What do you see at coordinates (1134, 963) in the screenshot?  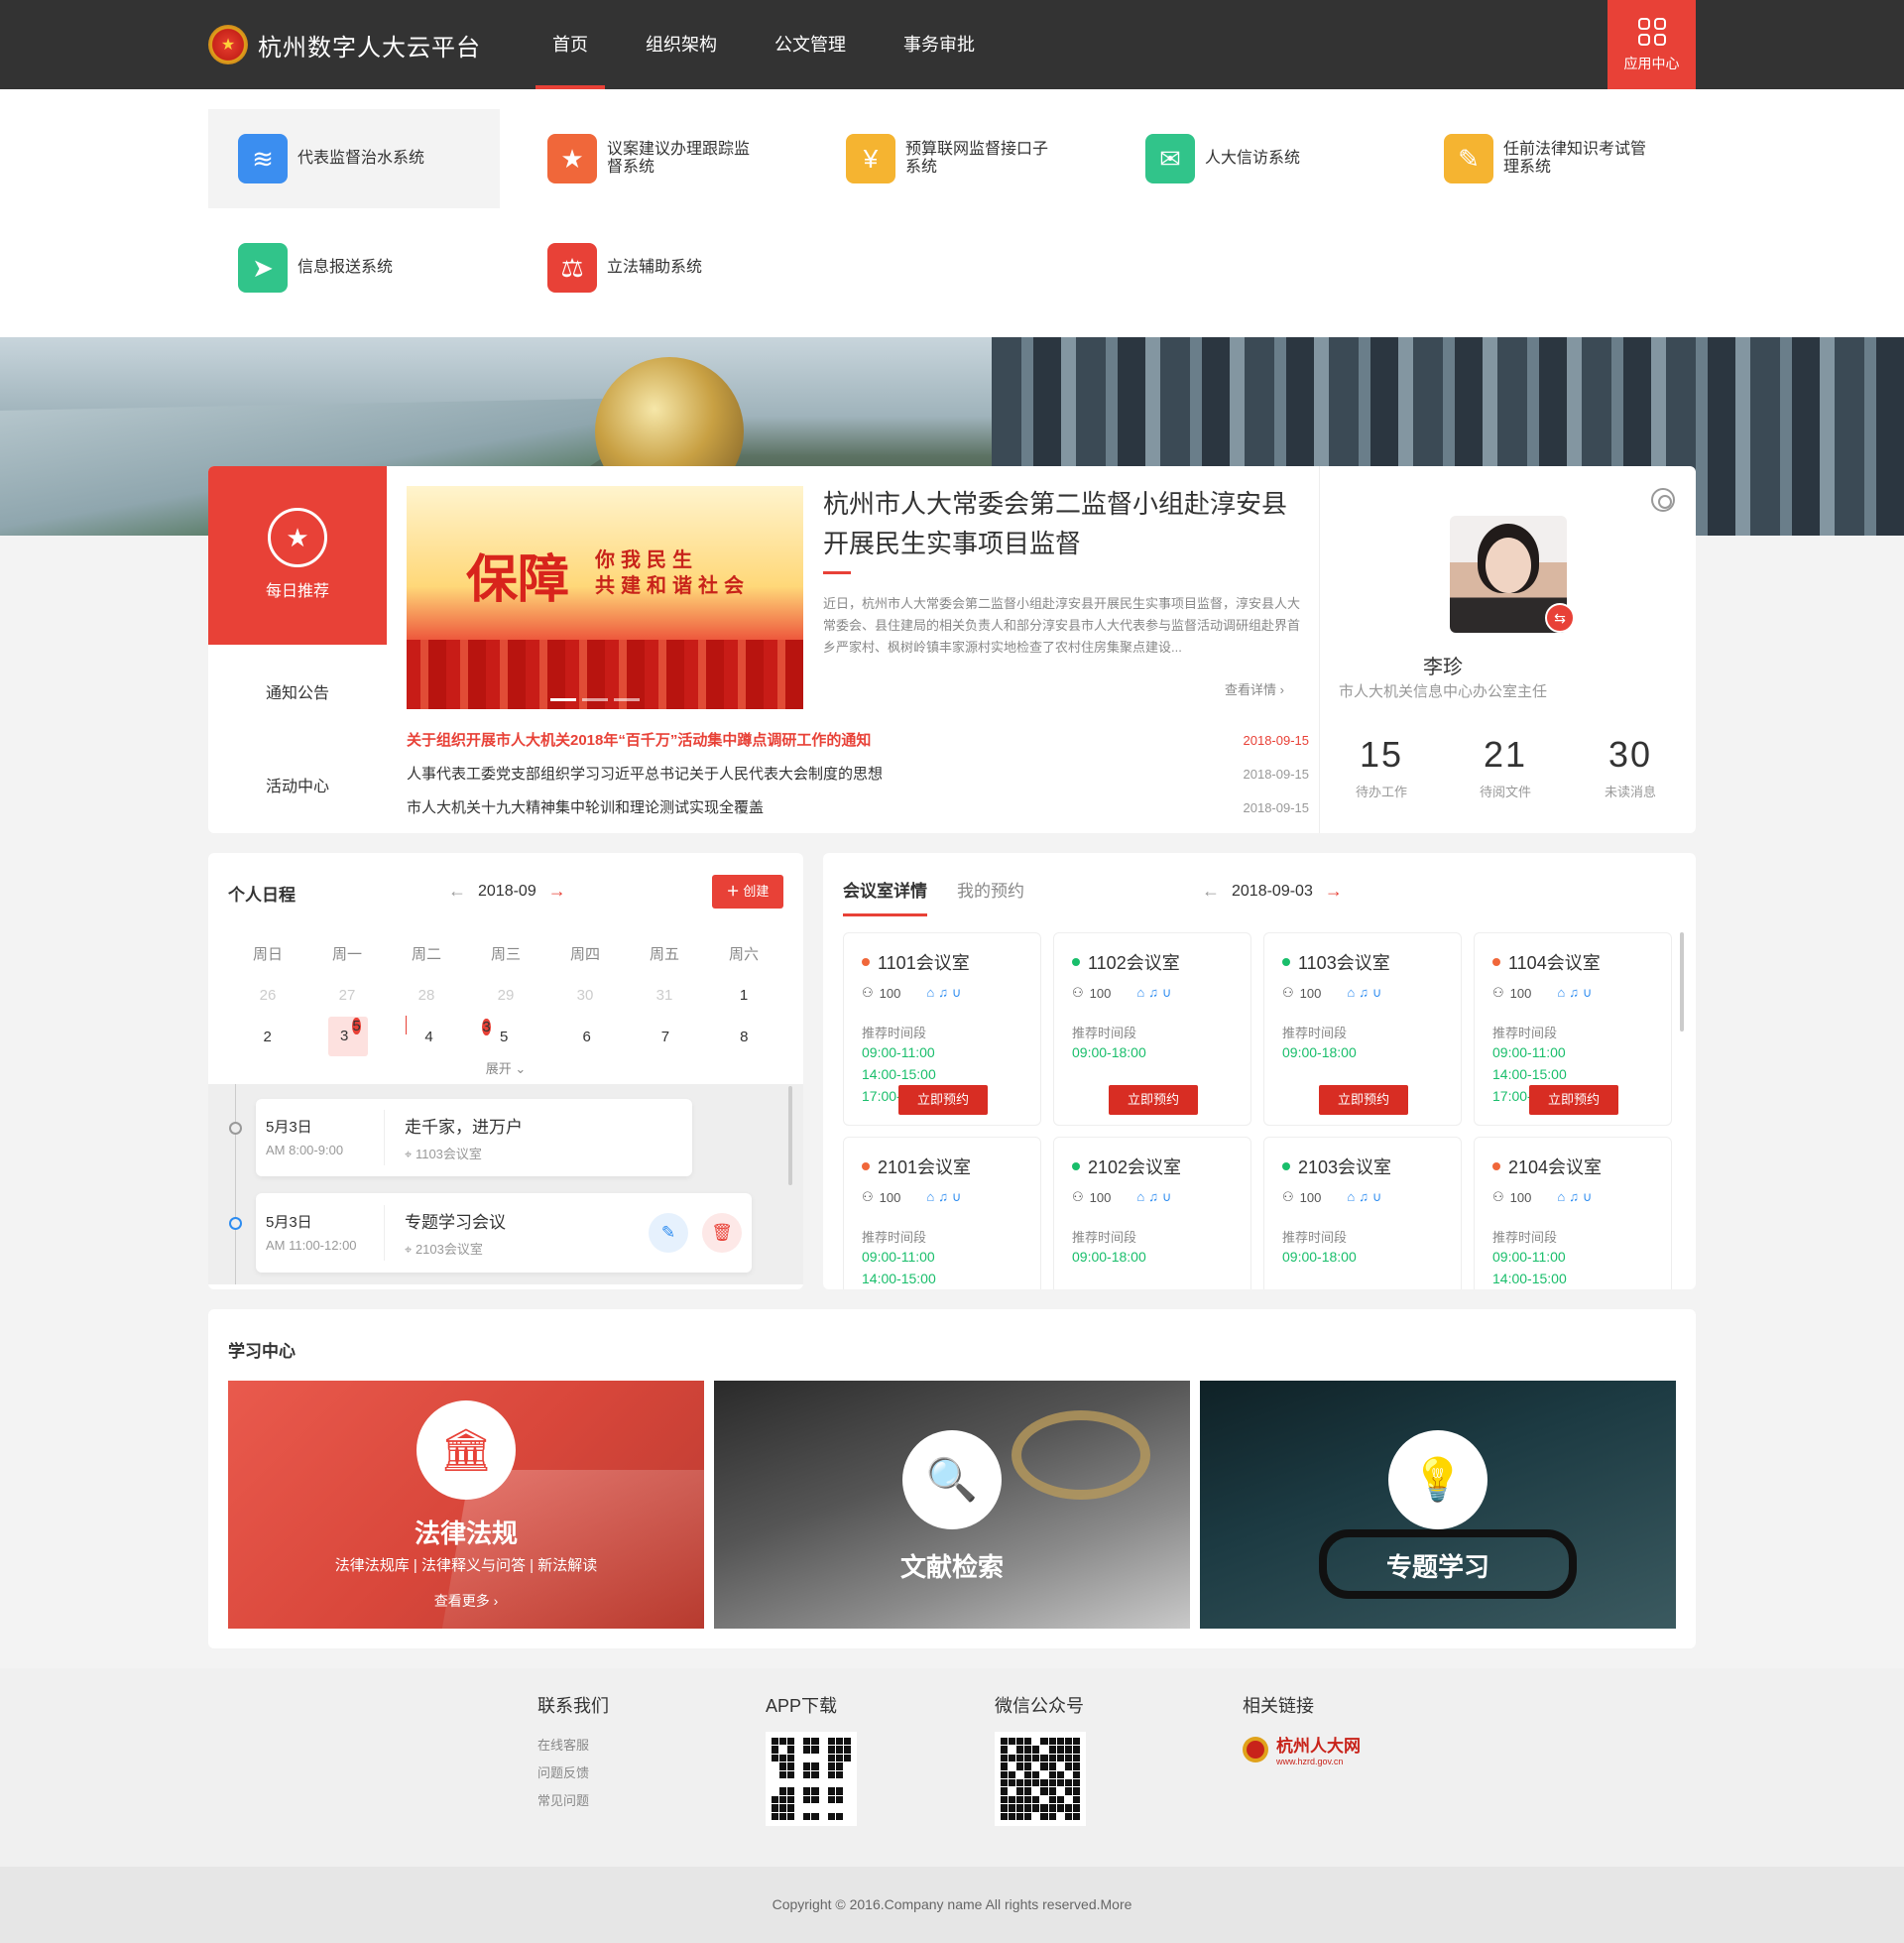 I see `room-name: 1102会议室` at bounding box center [1134, 963].